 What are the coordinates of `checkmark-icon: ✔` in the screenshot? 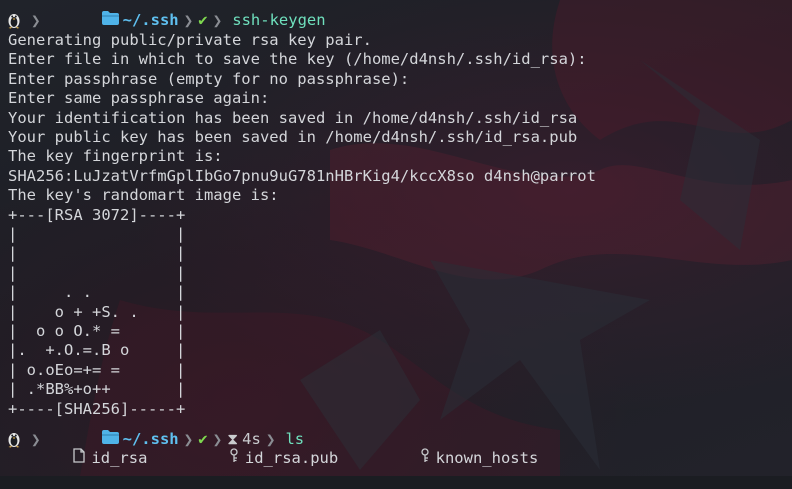 It's located at (203, 20).